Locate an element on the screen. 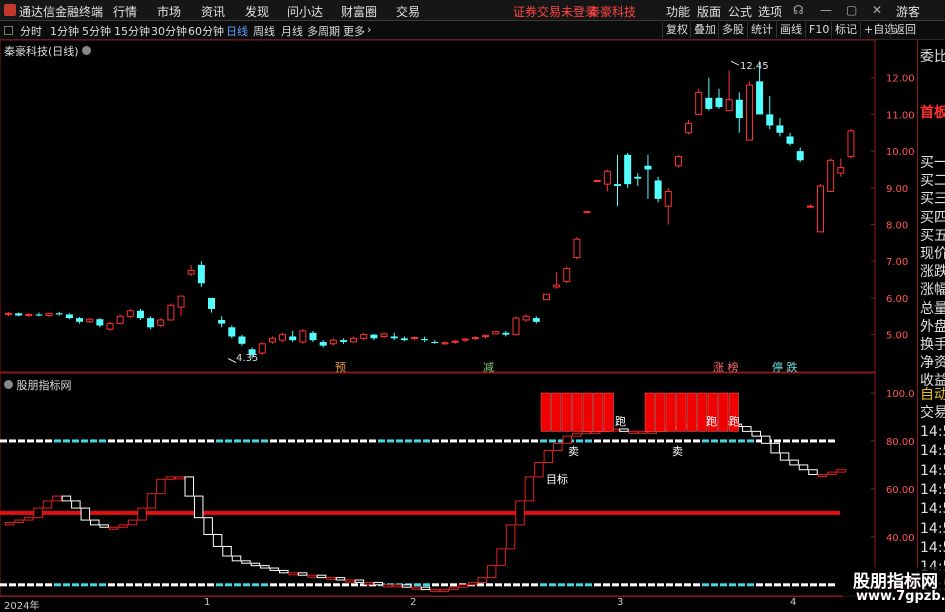  event-tag-jian: 减 is located at coordinates (488, 367).